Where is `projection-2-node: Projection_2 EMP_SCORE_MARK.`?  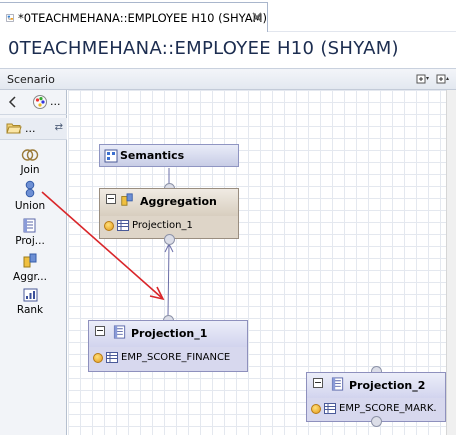 projection-2-node: Projection_2 EMP_SCORE_MARK. is located at coordinates (376, 397).